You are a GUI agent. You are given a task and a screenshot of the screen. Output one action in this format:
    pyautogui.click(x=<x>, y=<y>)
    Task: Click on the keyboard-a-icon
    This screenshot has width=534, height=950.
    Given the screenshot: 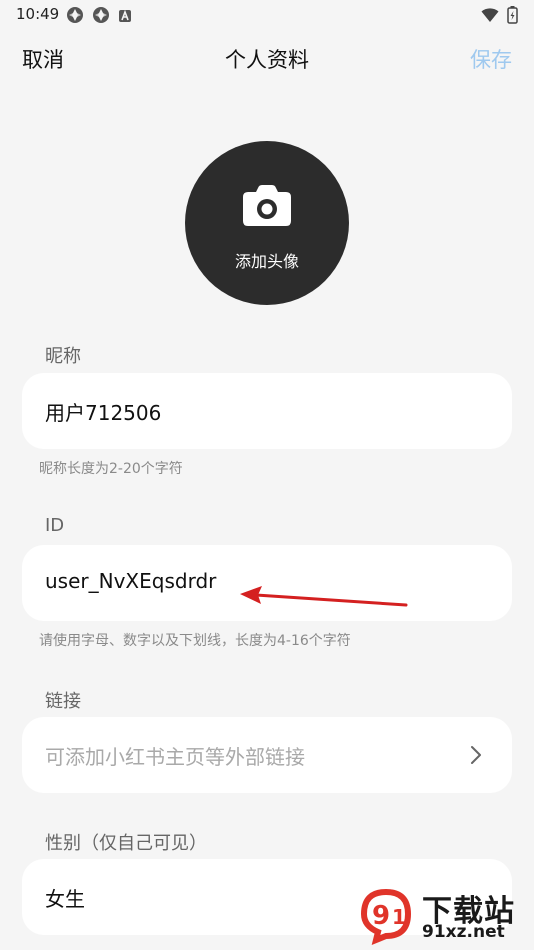 What is the action you would take?
    pyautogui.click(x=125, y=17)
    